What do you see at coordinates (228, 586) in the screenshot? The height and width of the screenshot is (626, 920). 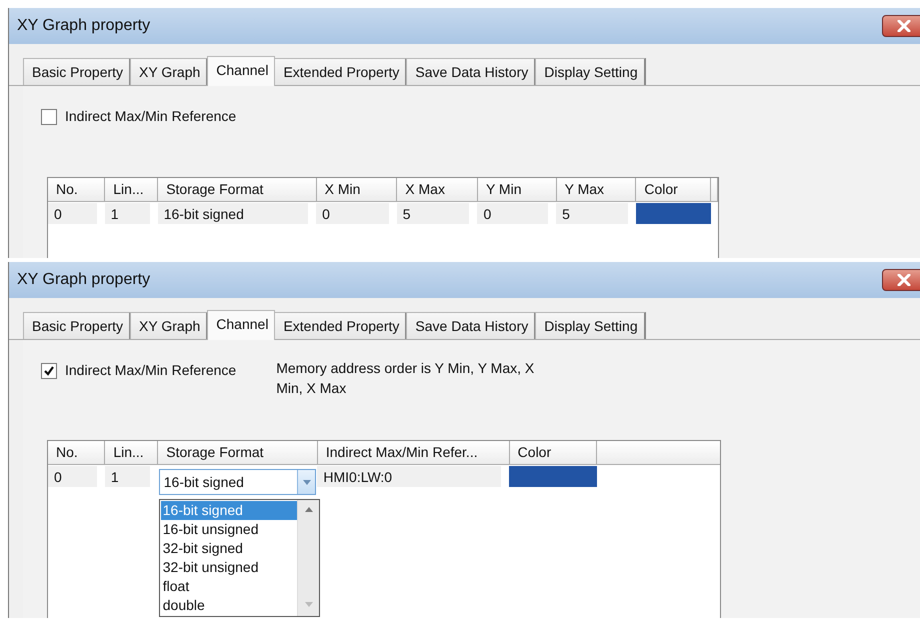 I see `dropdown-option: float` at bounding box center [228, 586].